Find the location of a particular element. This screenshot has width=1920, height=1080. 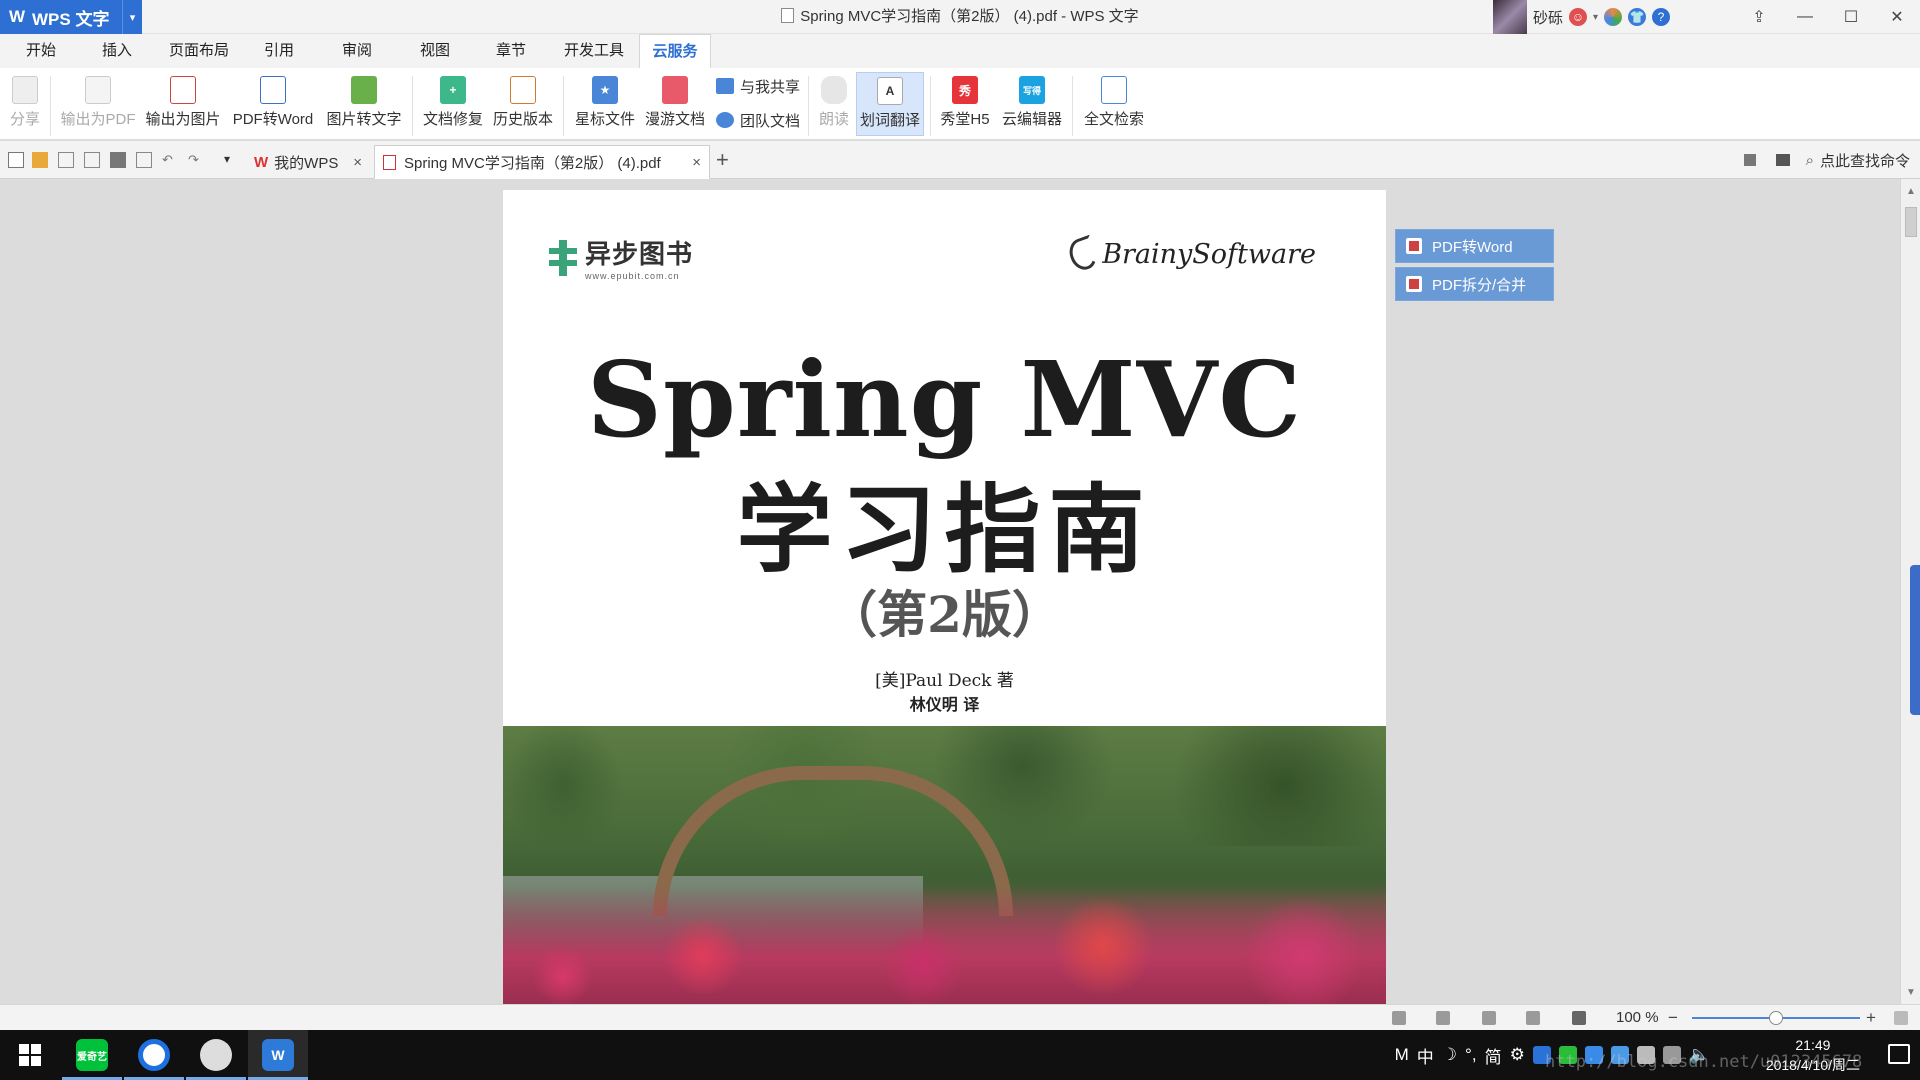

skin-icon: 👕 is located at coordinates (1637, 17).